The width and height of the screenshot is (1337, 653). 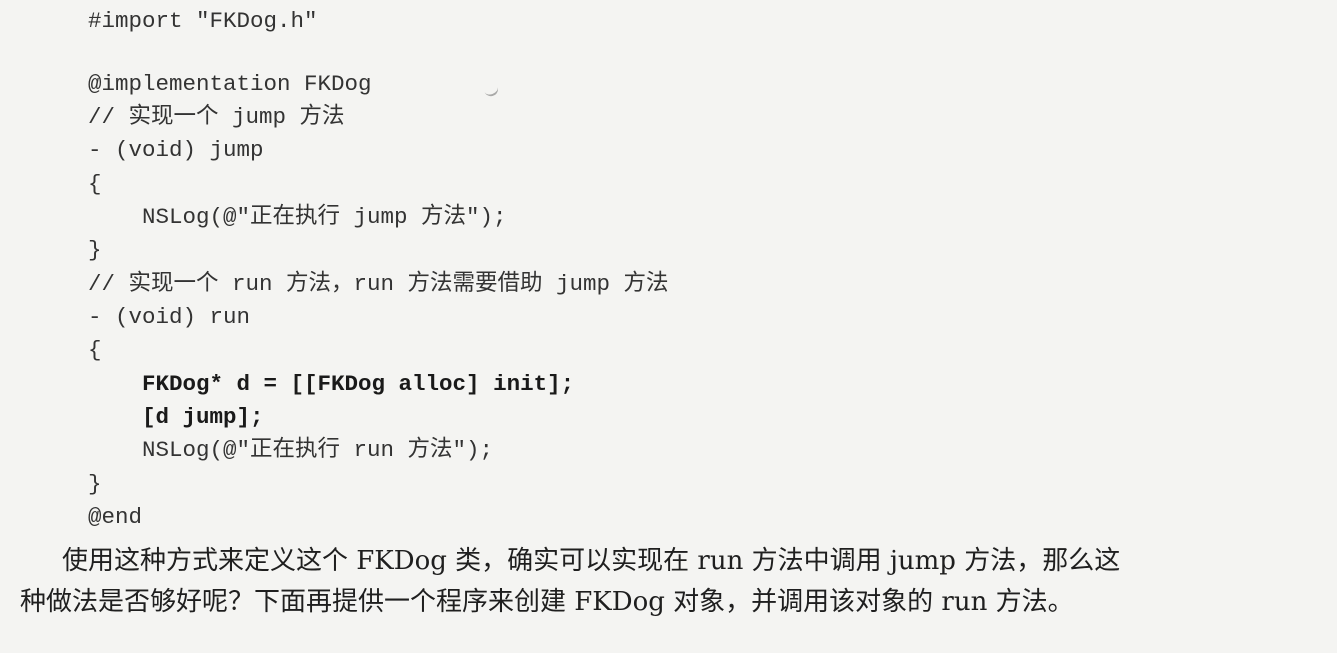 What do you see at coordinates (216, 117) in the screenshot?
I see `code-line-comment-jump: // 实现一个 jump 方法` at bounding box center [216, 117].